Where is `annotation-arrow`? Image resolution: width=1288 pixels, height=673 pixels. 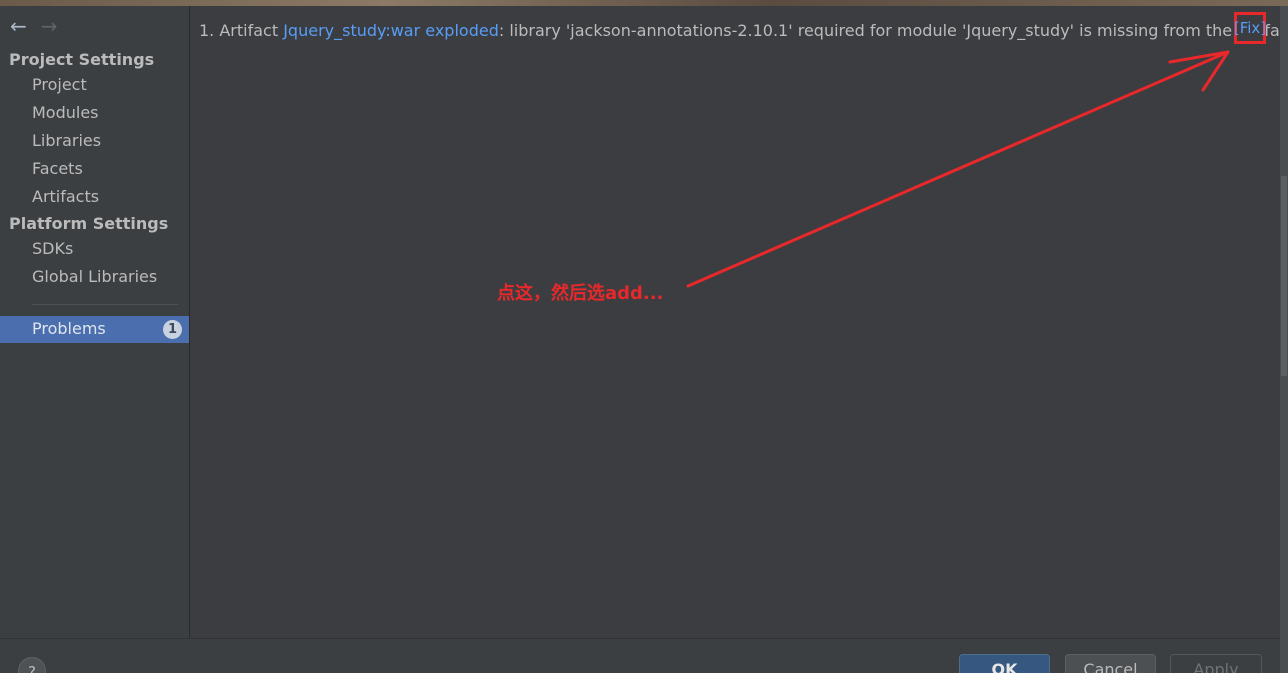 annotation-arrow is located at coordinates (958, 169).